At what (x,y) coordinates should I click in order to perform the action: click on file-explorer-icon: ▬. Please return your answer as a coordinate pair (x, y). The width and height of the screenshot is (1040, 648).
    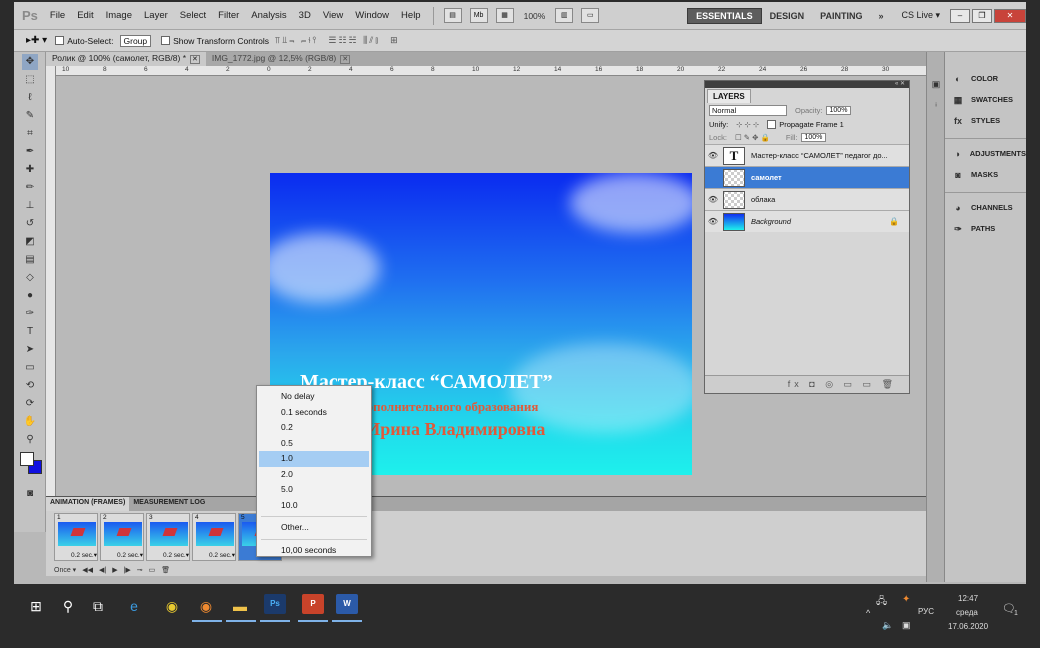
    Looking at the image, I should click on (240, 606).